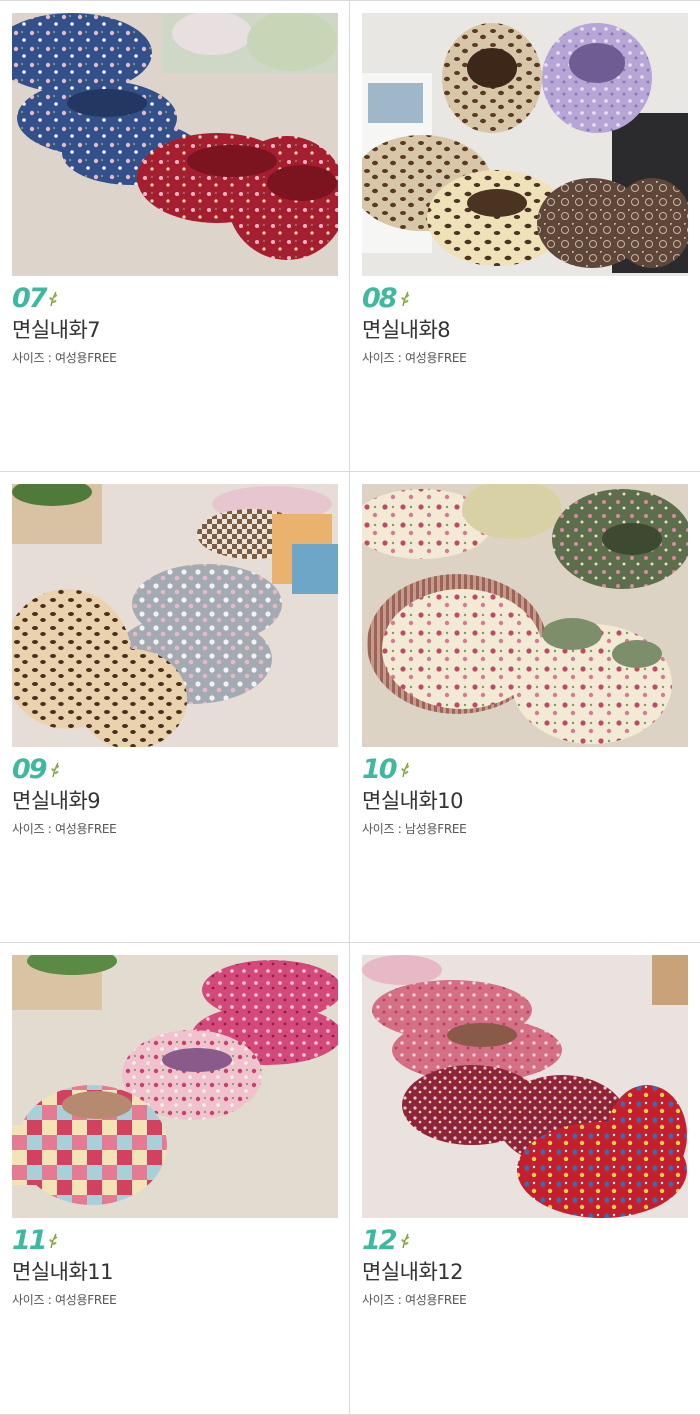  What do you see at coordinates (380, 1240) in the screenshot?
I see `product-number: 12` at bounding box center [380, 1240].